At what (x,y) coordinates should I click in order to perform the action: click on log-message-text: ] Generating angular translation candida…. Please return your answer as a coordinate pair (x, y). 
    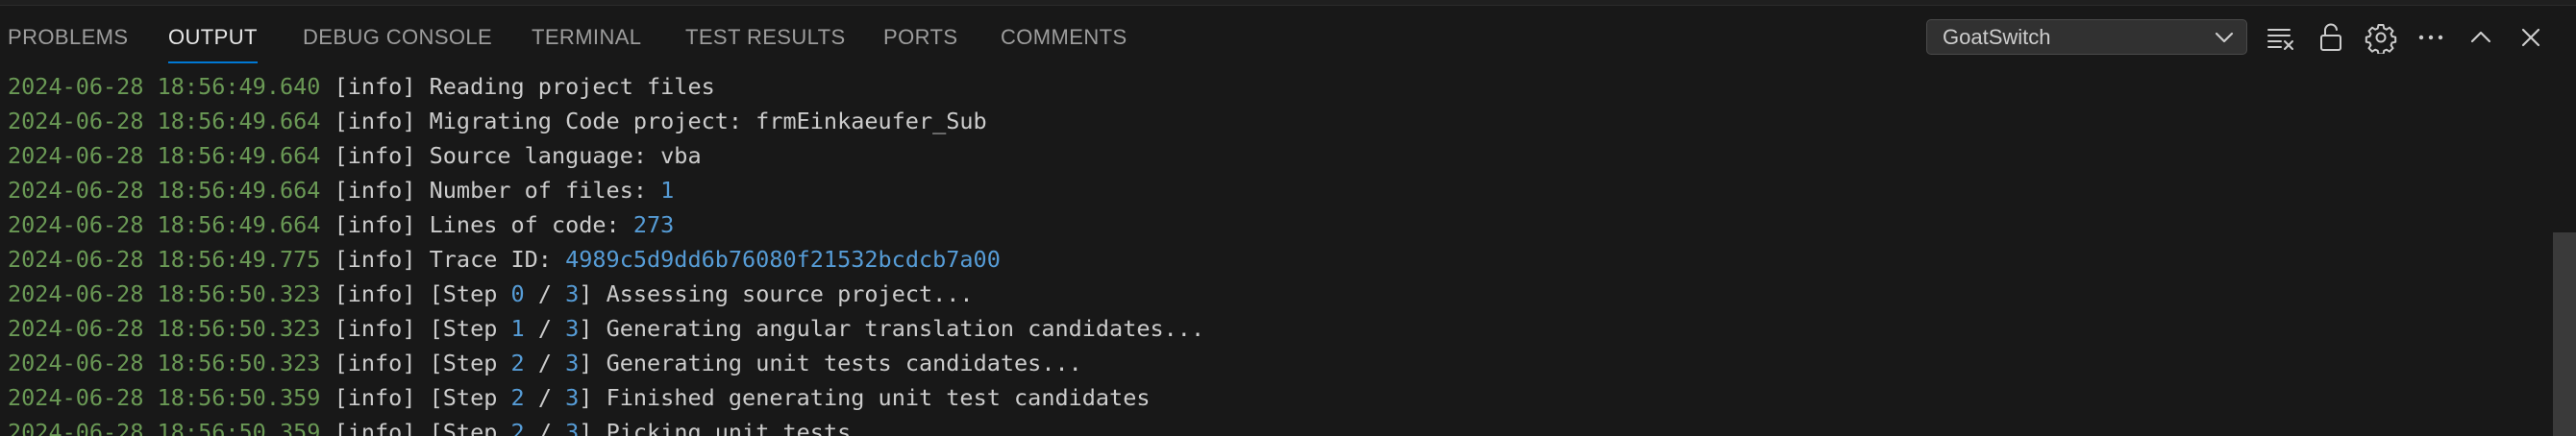
    Looking at the image, I should click on (892, 328).